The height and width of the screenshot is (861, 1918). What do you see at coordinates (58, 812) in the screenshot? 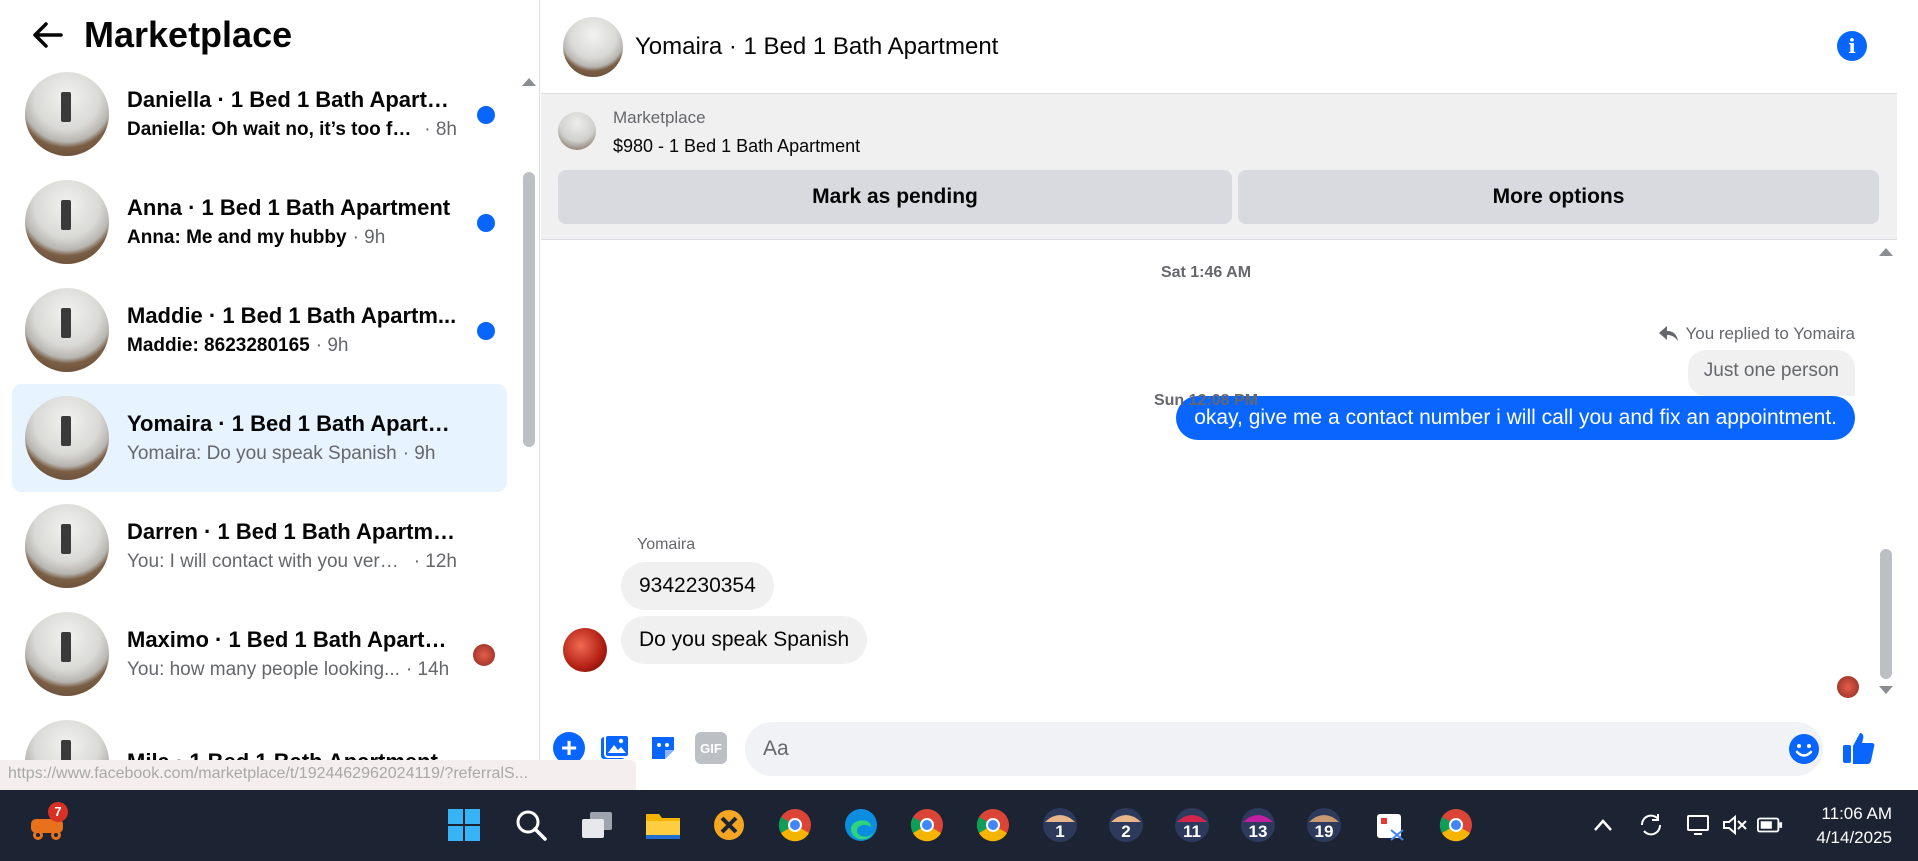
I see `notification-count-badge: 7` at bounding box center [58, 812].